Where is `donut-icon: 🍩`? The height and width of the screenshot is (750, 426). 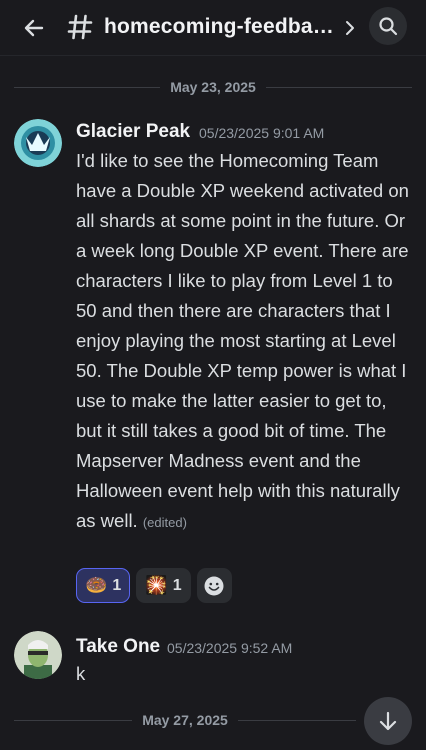 donut-icon: 🍩 is located at coordinates (96, 585).